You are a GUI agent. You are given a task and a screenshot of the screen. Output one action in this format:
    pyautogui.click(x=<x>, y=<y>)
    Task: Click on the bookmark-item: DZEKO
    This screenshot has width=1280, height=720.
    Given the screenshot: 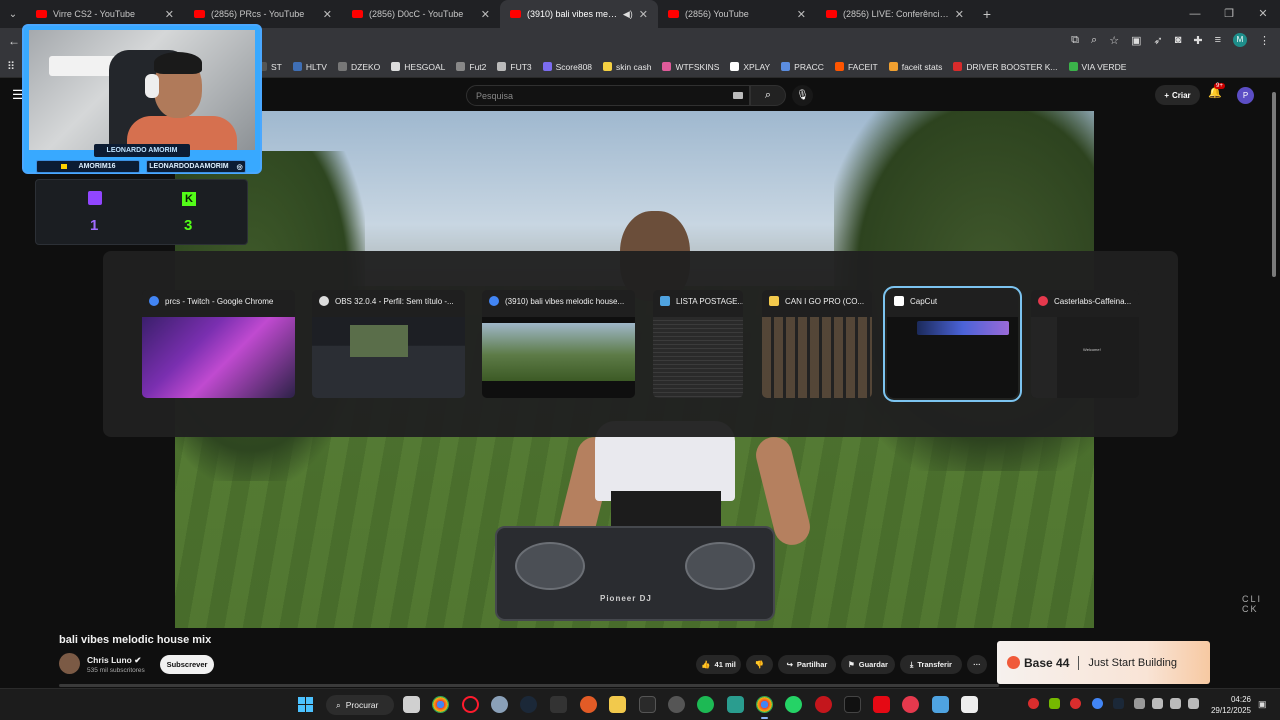 What is the action you would take?
    pyautogui.click(x=358, y=67)
    